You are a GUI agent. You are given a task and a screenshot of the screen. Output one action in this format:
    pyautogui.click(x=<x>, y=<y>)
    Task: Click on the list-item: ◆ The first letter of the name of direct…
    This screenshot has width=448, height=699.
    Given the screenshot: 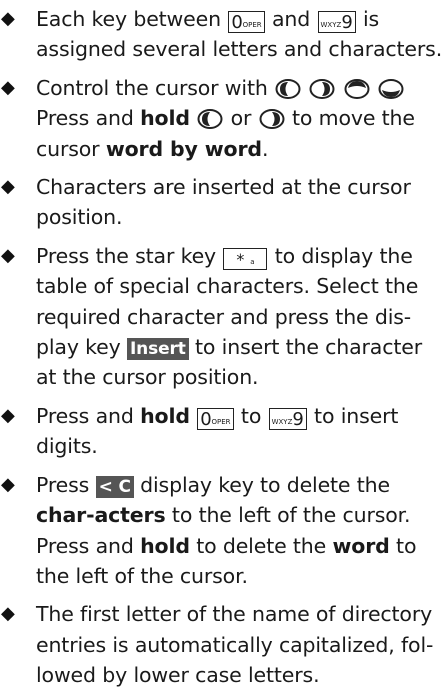 What is the action you would take?
    pyautogui.click(x=224, y=644)
    